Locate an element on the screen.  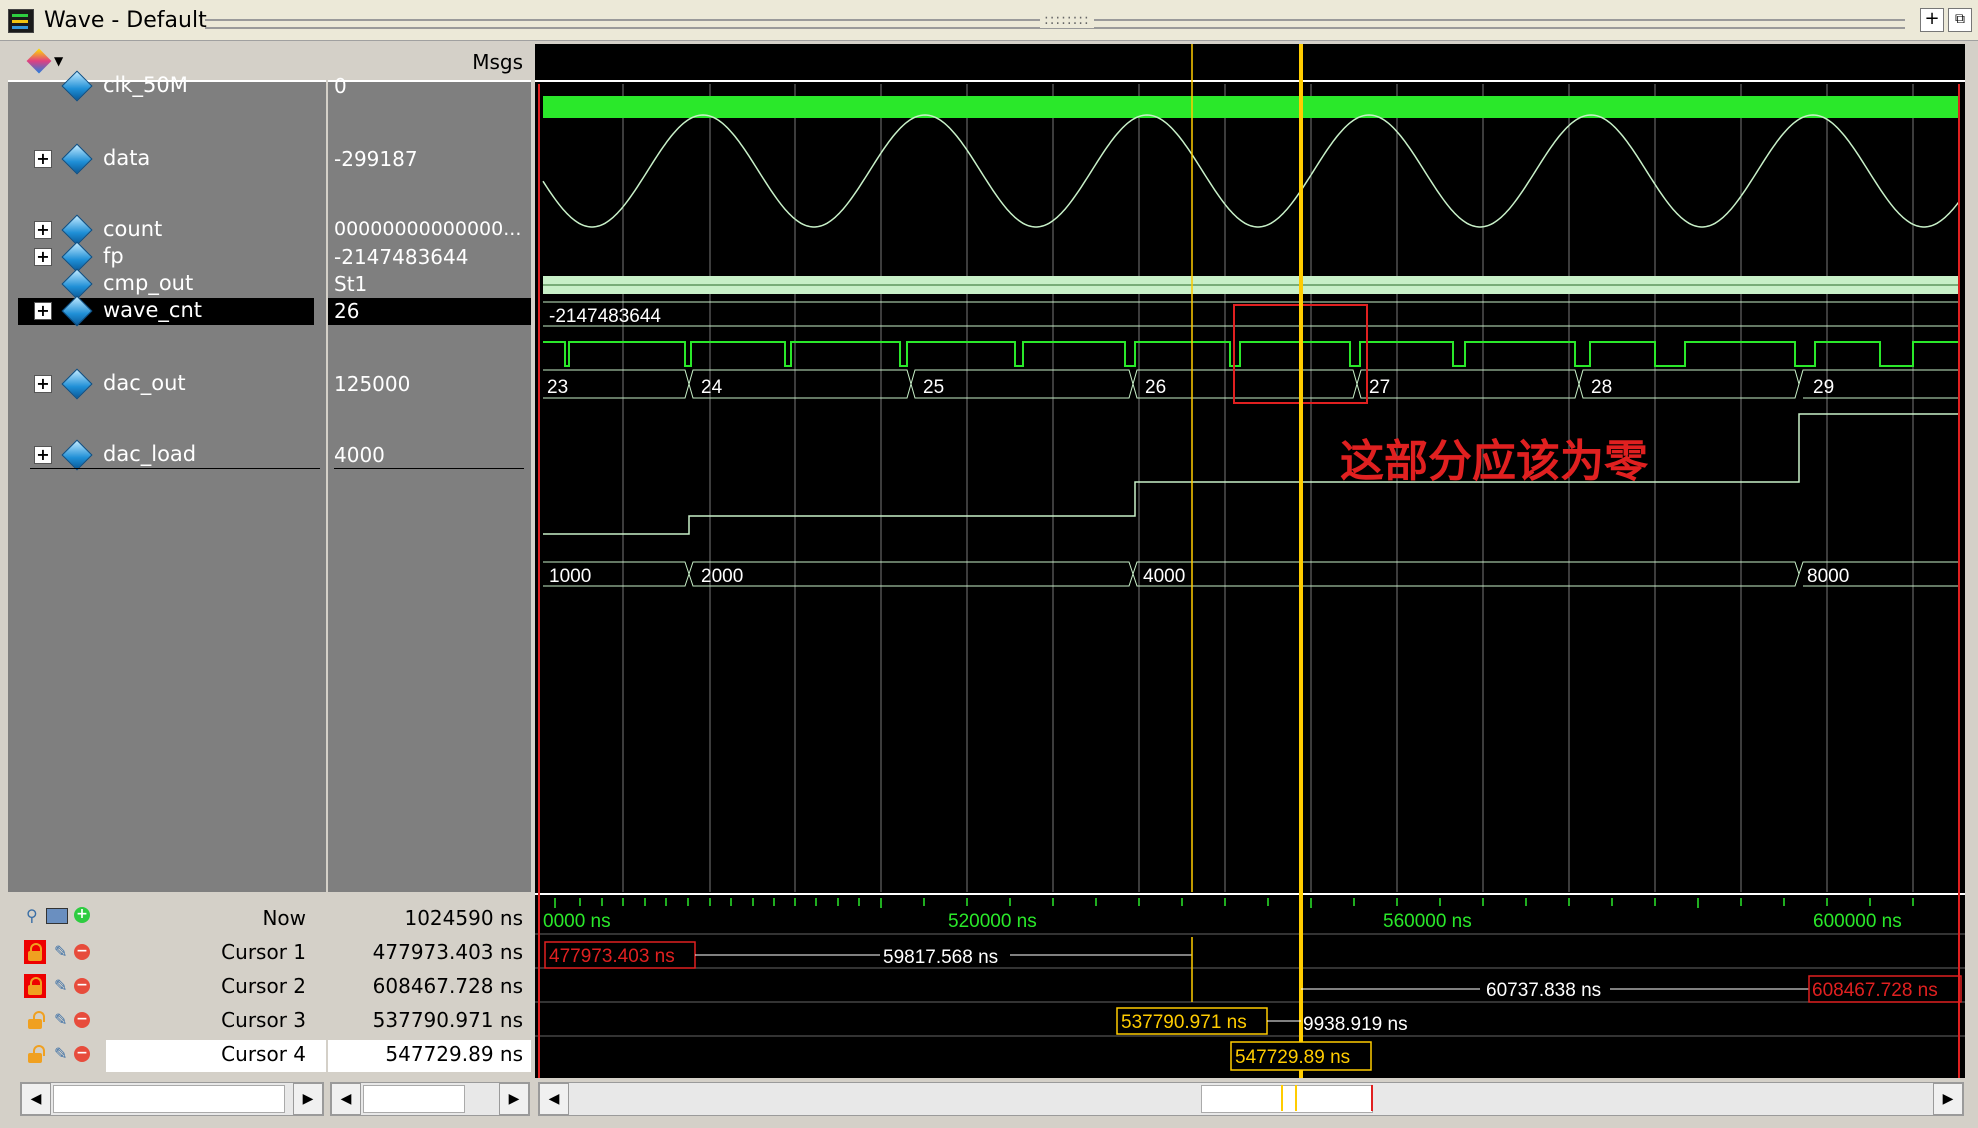
window-title-bar: Wave - Default :::::::: + ⧉ is located at coordinates (989, 20).